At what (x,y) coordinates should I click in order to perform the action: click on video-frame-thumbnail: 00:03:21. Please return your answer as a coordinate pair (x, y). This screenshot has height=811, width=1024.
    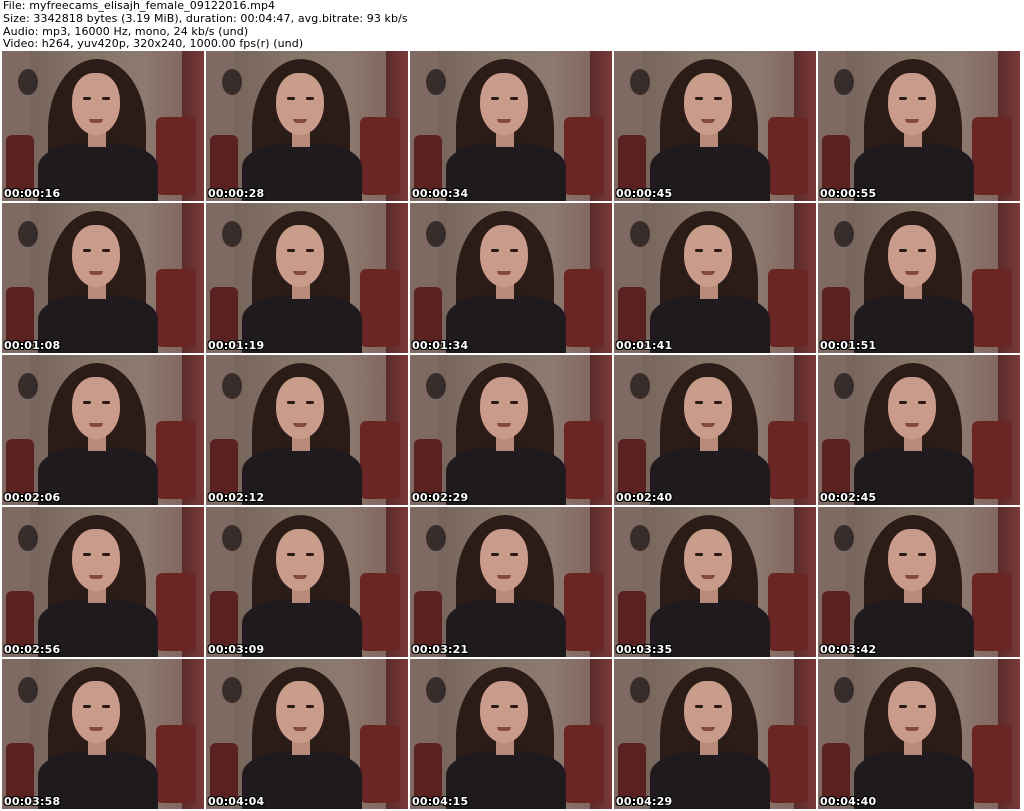
    Looking at the image, I should click on (511, 582).